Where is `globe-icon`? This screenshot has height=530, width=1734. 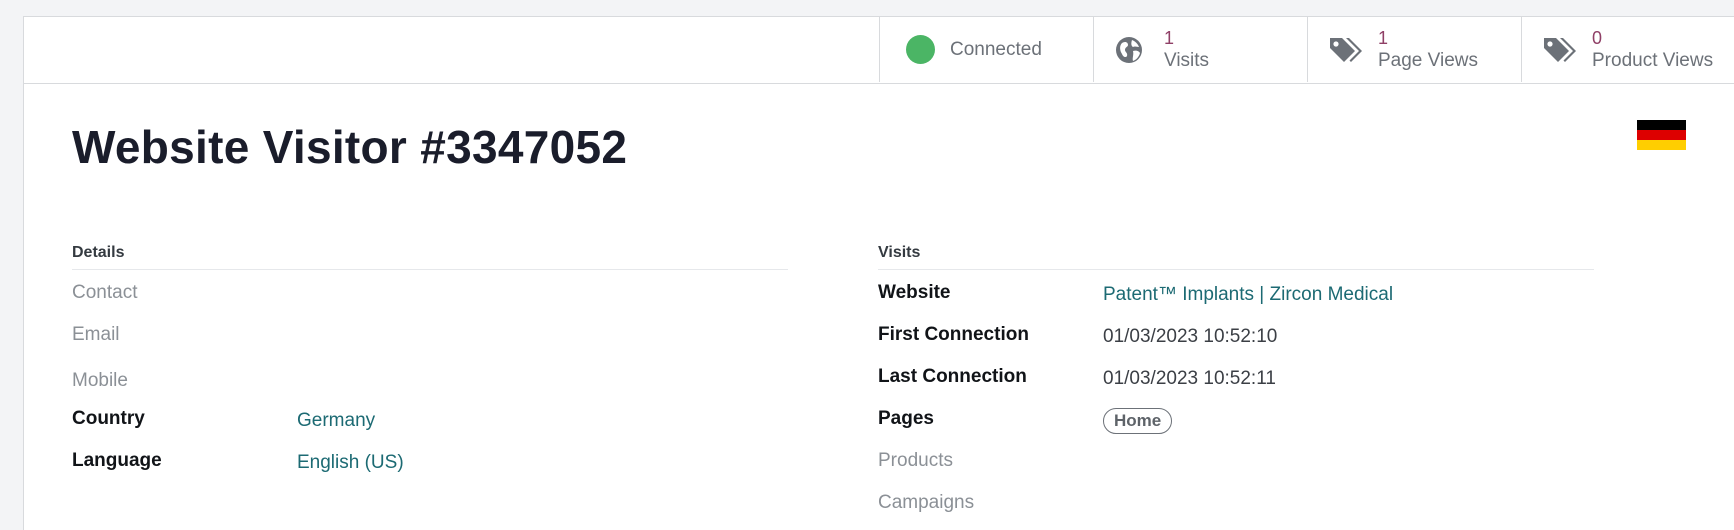
globe-icon is located at coordinates (1129, 50).